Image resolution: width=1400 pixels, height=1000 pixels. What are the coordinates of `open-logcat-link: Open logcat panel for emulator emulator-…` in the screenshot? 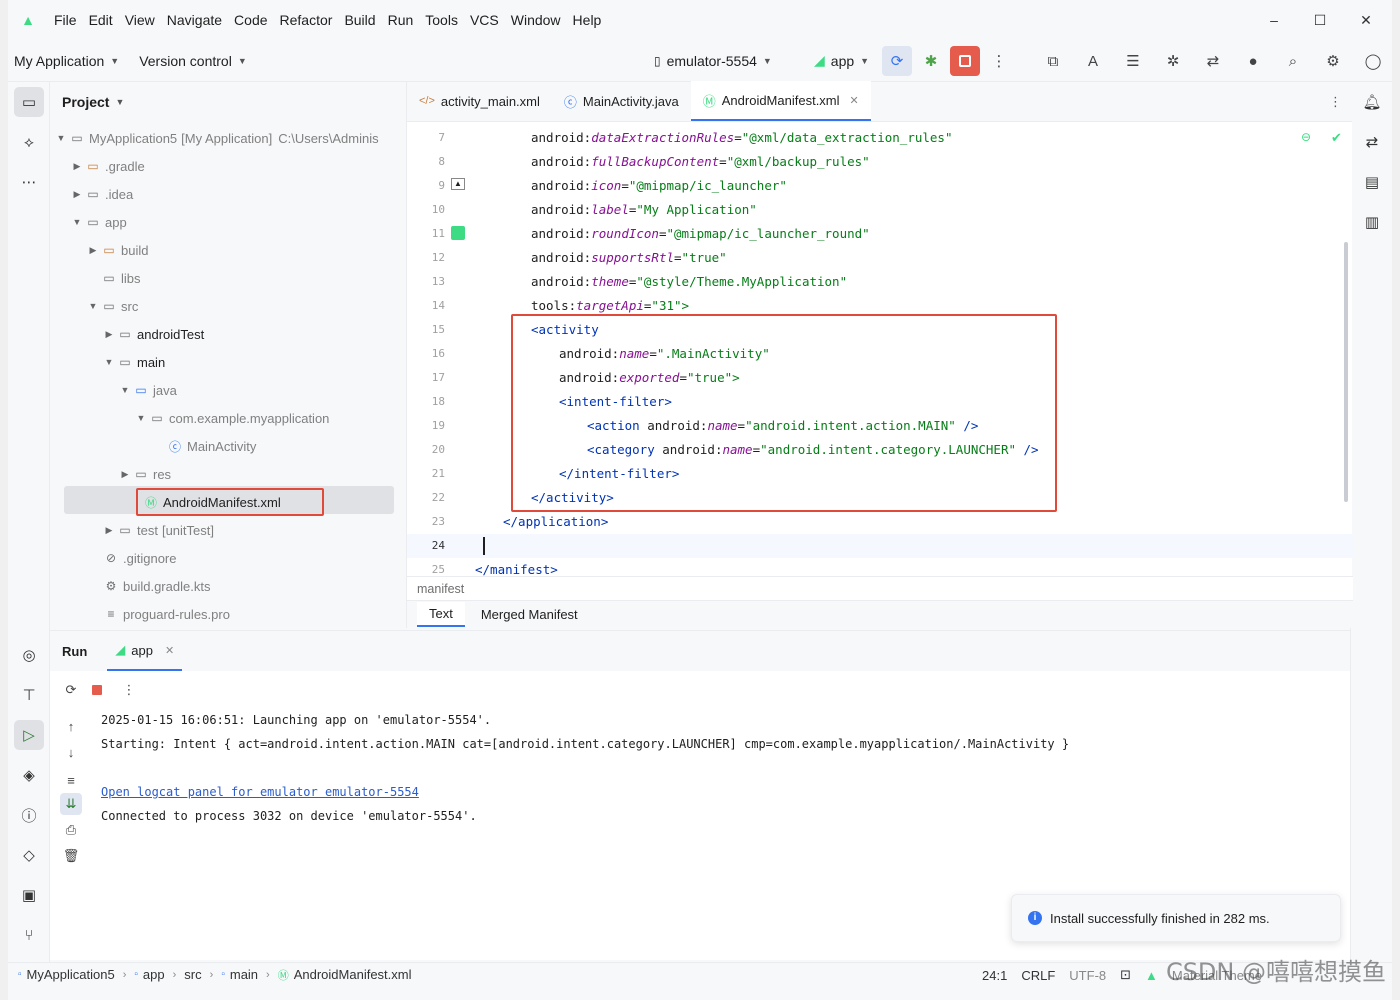 It's located at (260, 792).